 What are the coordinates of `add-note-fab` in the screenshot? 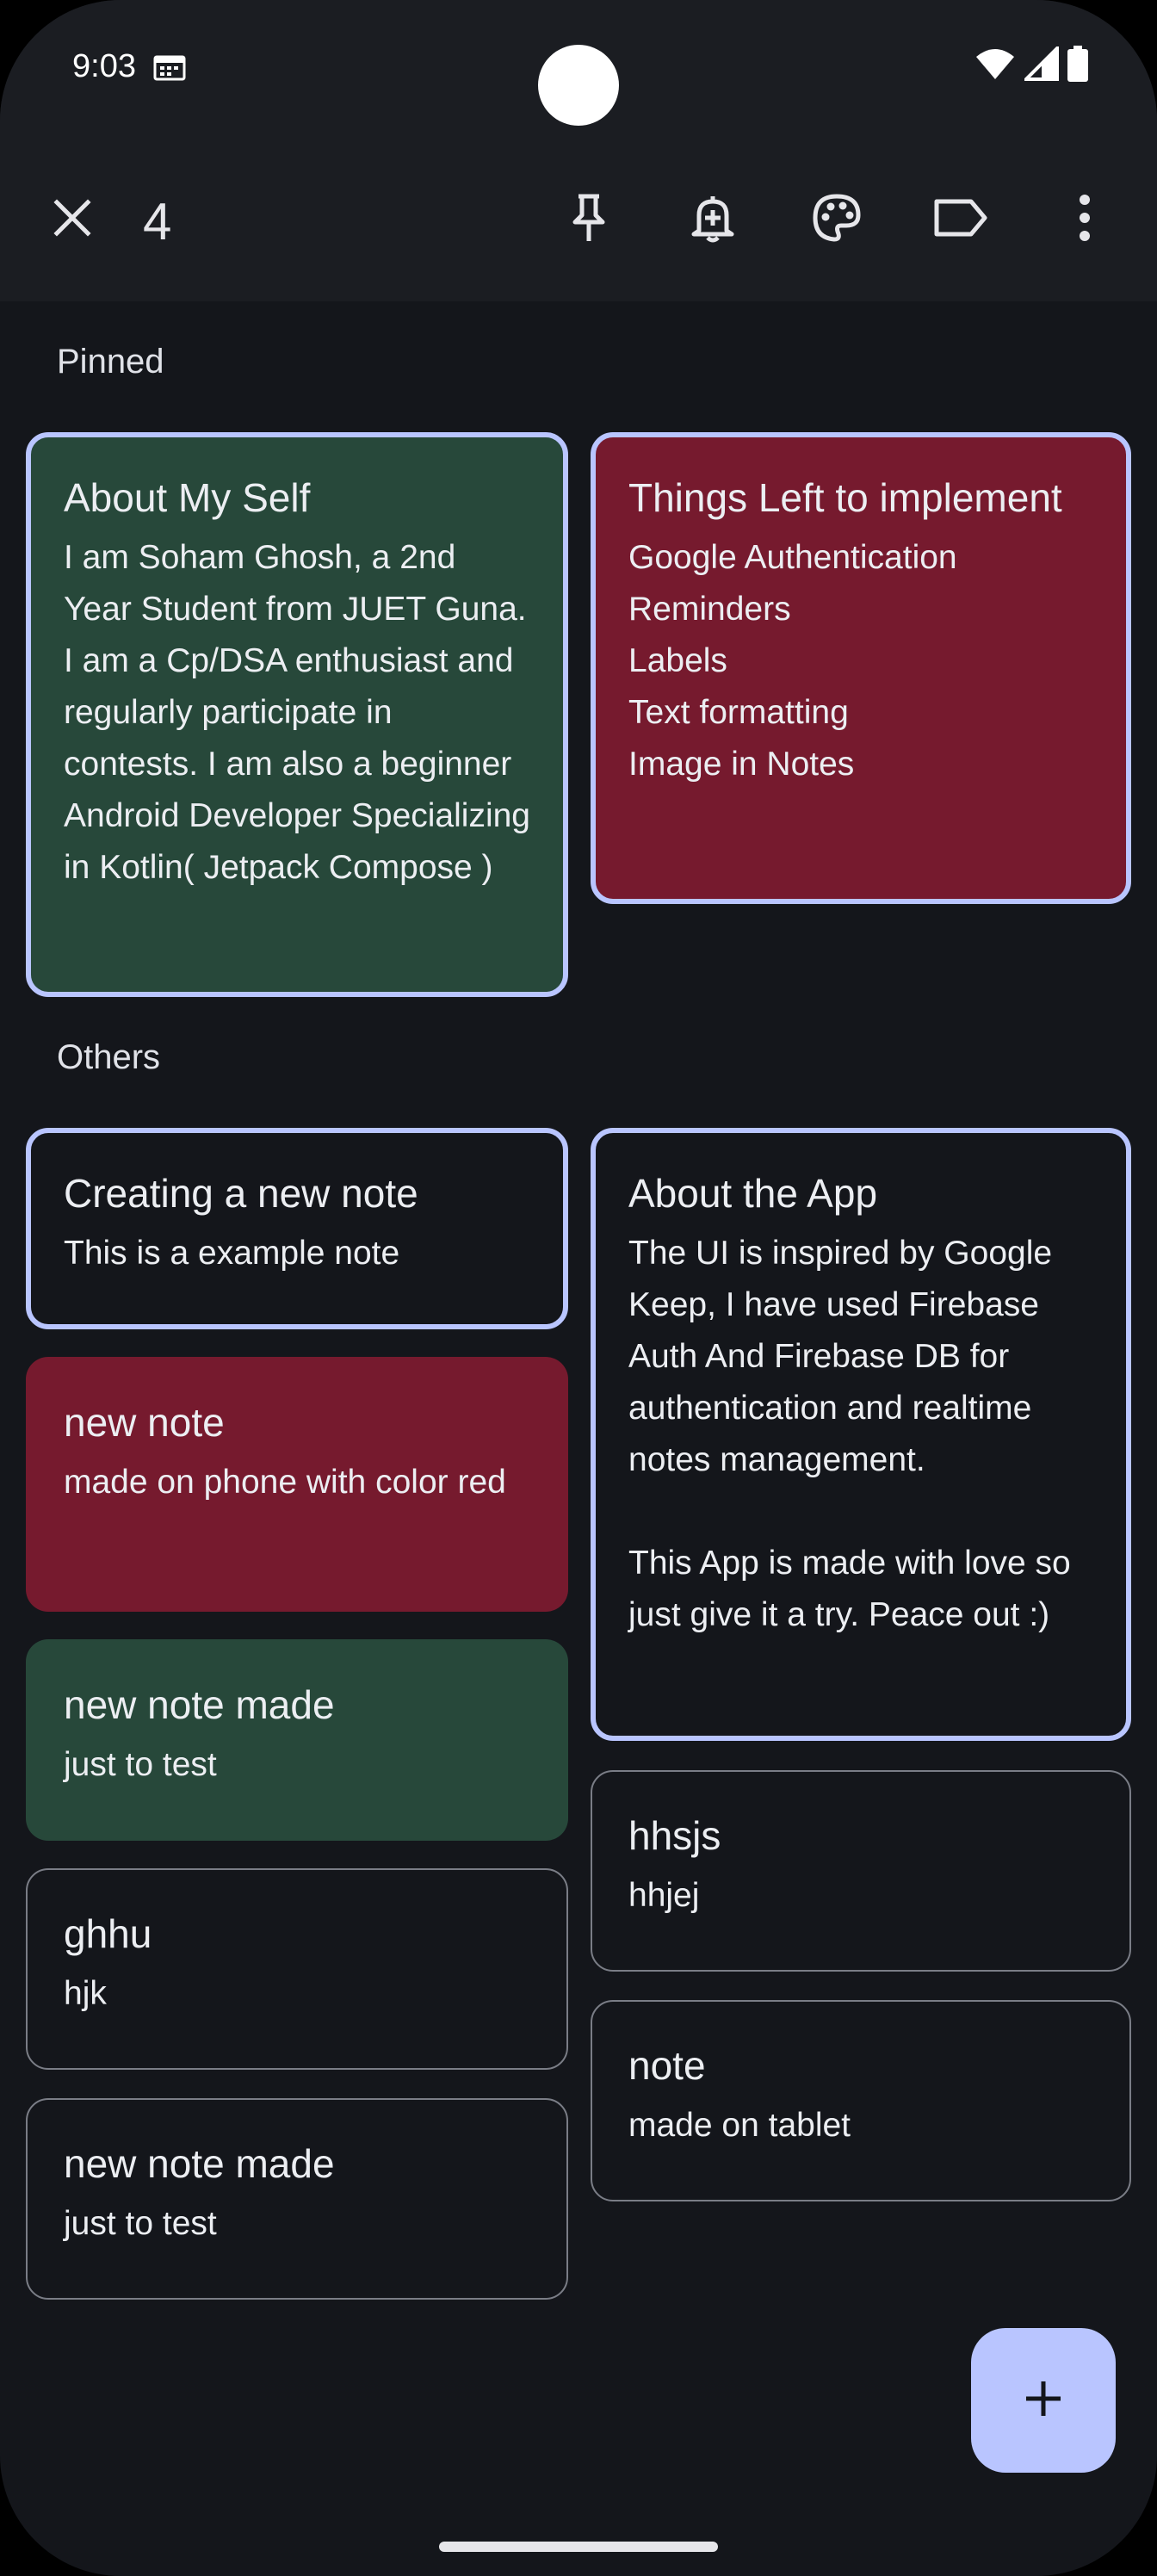 It's located at (1044, 2400).